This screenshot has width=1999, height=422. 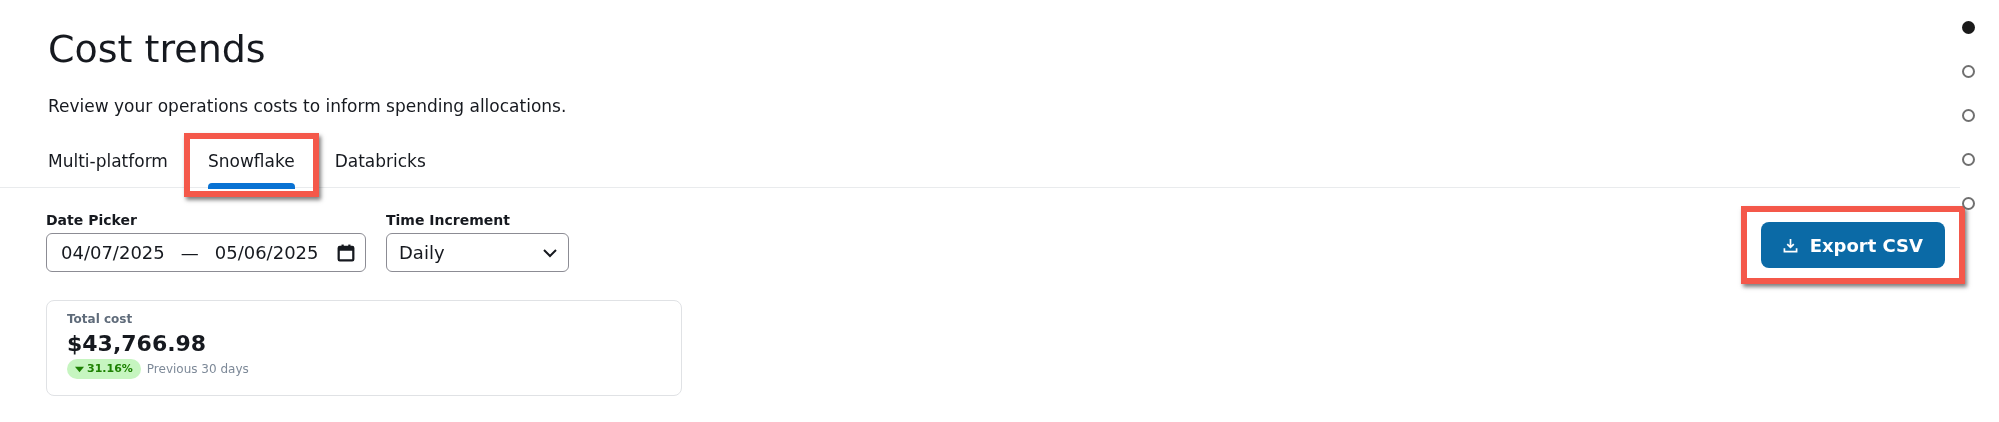 What do you see at coordinates (108, 161) in the screenshot?
I see `tab: Multi-platform` at bounding box center [108, 161].